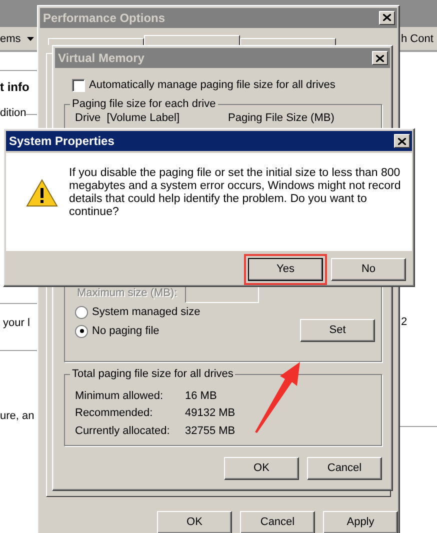  Describe the element at coordinates (119, 397) in the screenshot. I see `info-label: Minimum allowed:` at that location.